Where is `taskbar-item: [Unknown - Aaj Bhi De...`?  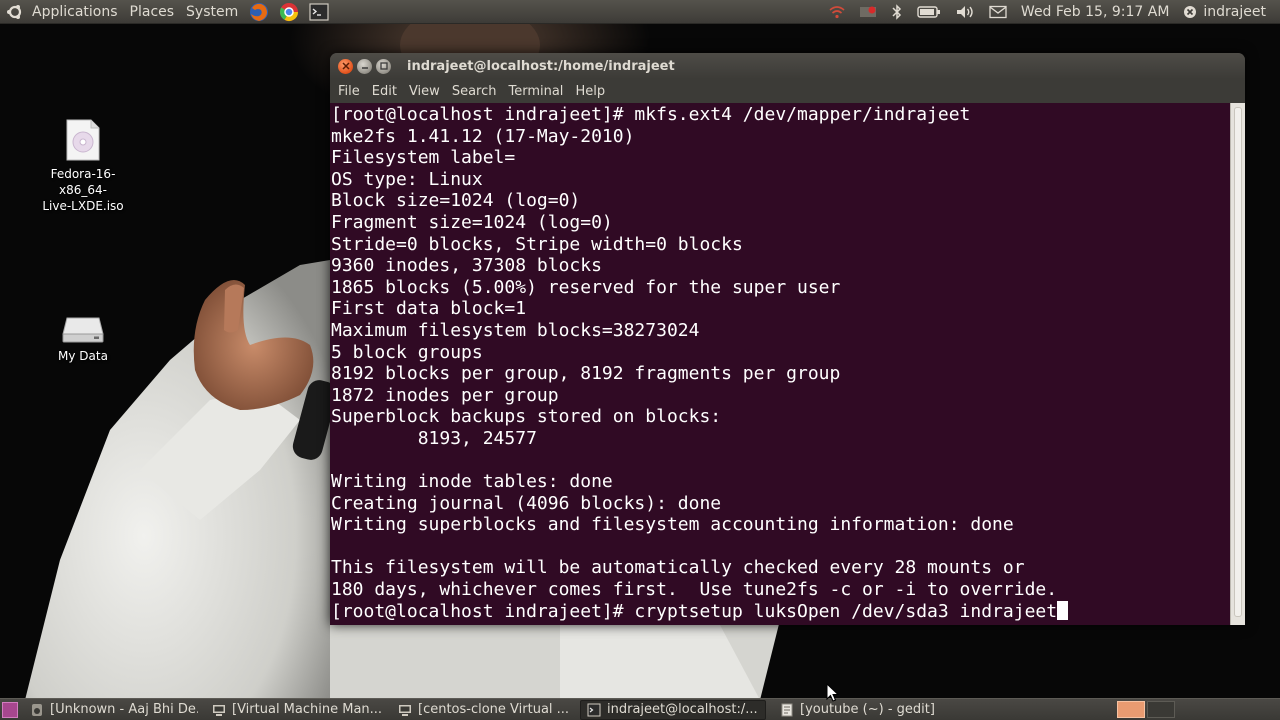 taskbar-item: [Unknown - Aaj Bhi De... is located at coordinates (111, 710).